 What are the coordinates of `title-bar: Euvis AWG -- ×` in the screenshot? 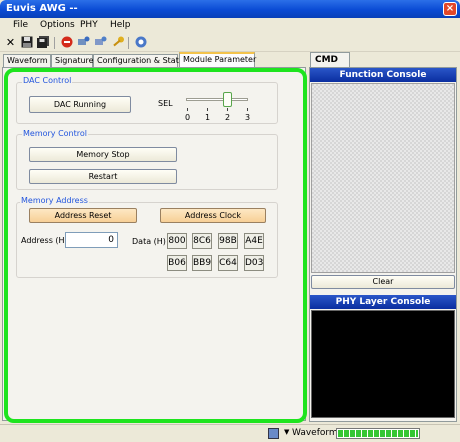 It's located at (230, 9).